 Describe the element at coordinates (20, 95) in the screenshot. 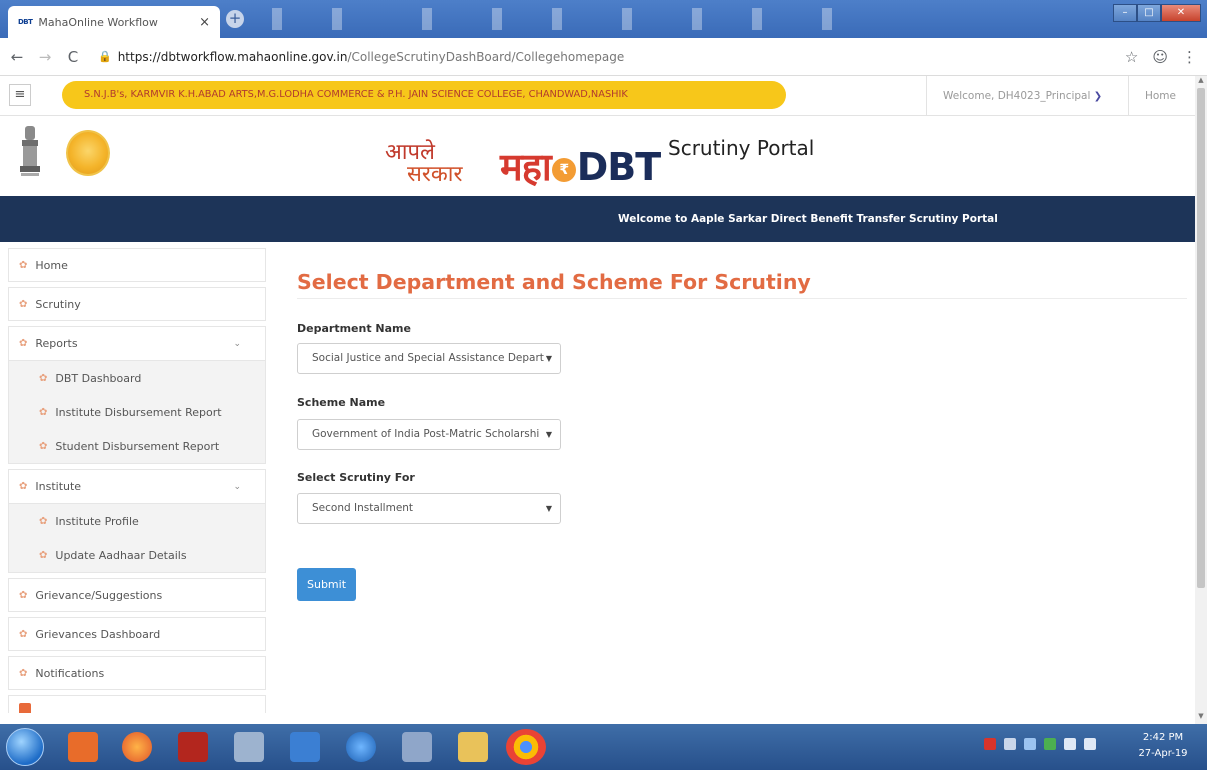

I see `hamburger-menu-icon: ≡` at that location.